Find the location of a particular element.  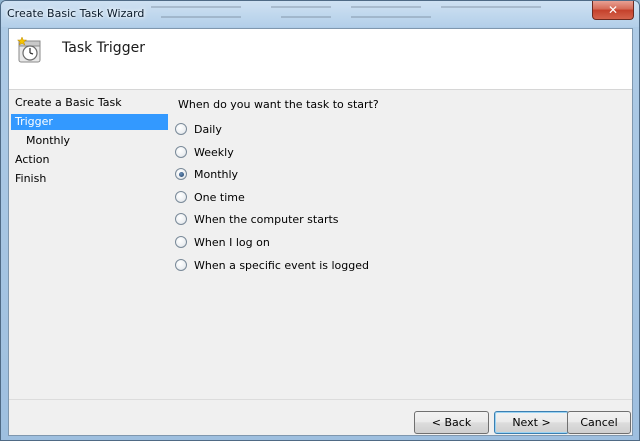

option-label: Daily is located at coordinates (208, 129).